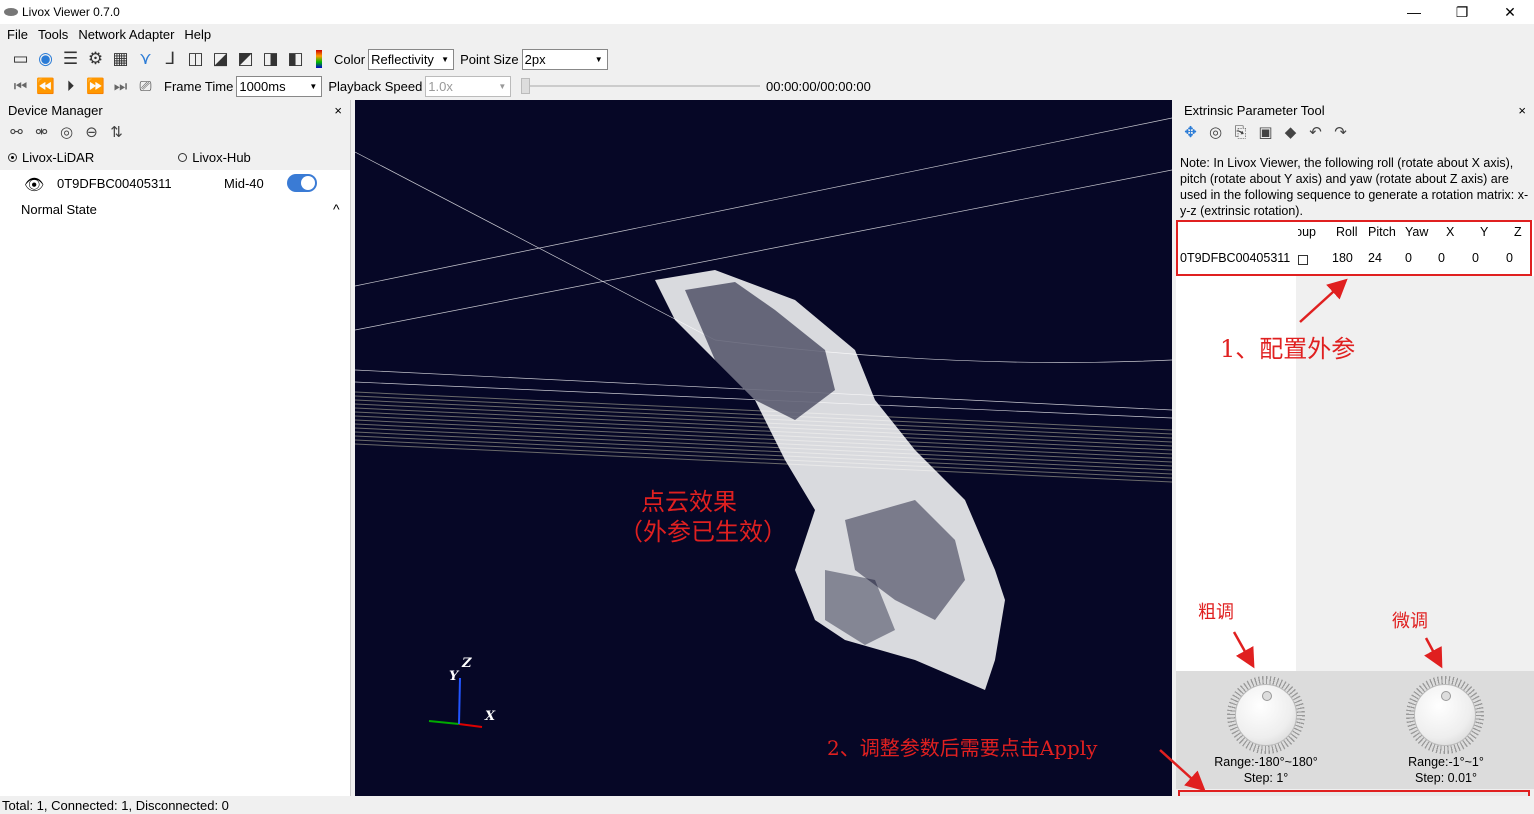 The width and height of the screenshot is (1534, 814). I want to click on annotation-arrows, so click(1301, 535).